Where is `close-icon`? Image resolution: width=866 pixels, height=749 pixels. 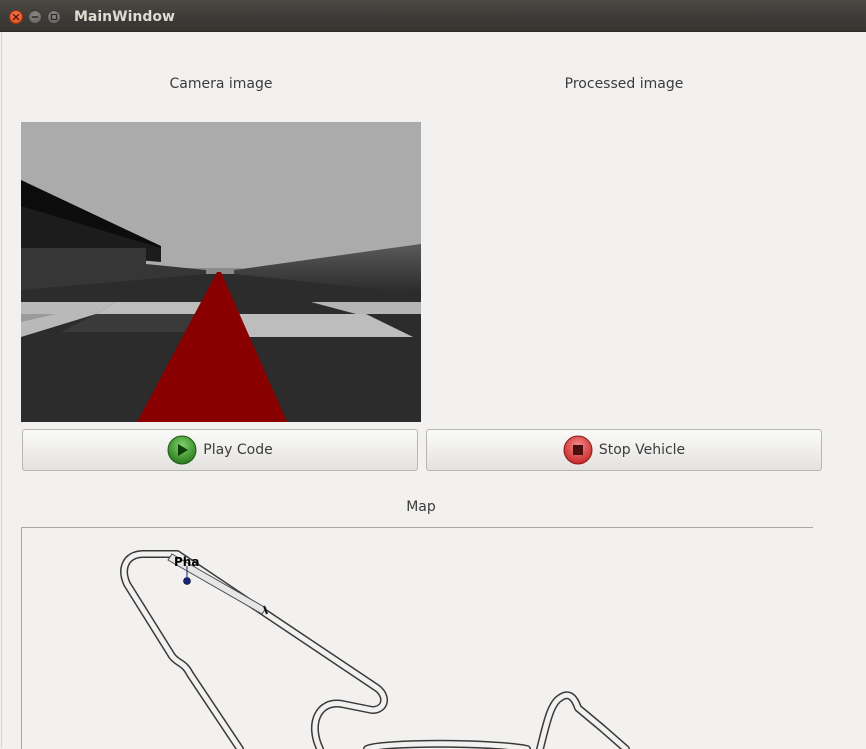 close-icon is located at coordinates (16, 17).